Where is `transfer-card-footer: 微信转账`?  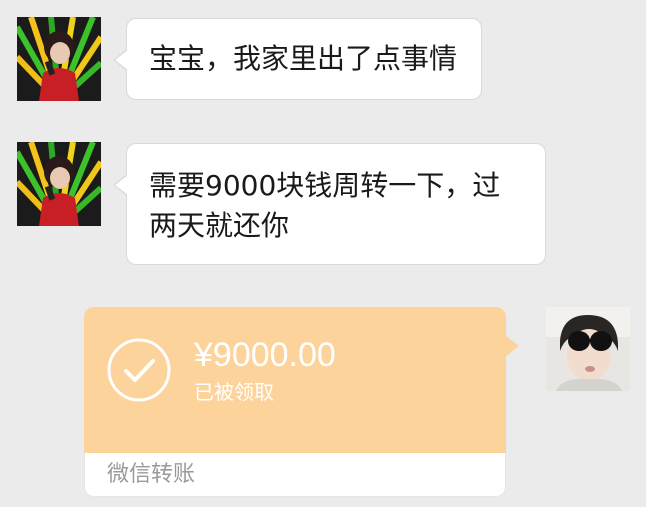 transfer-card-footer: 微信转账 is located at coordinates (295, 475).